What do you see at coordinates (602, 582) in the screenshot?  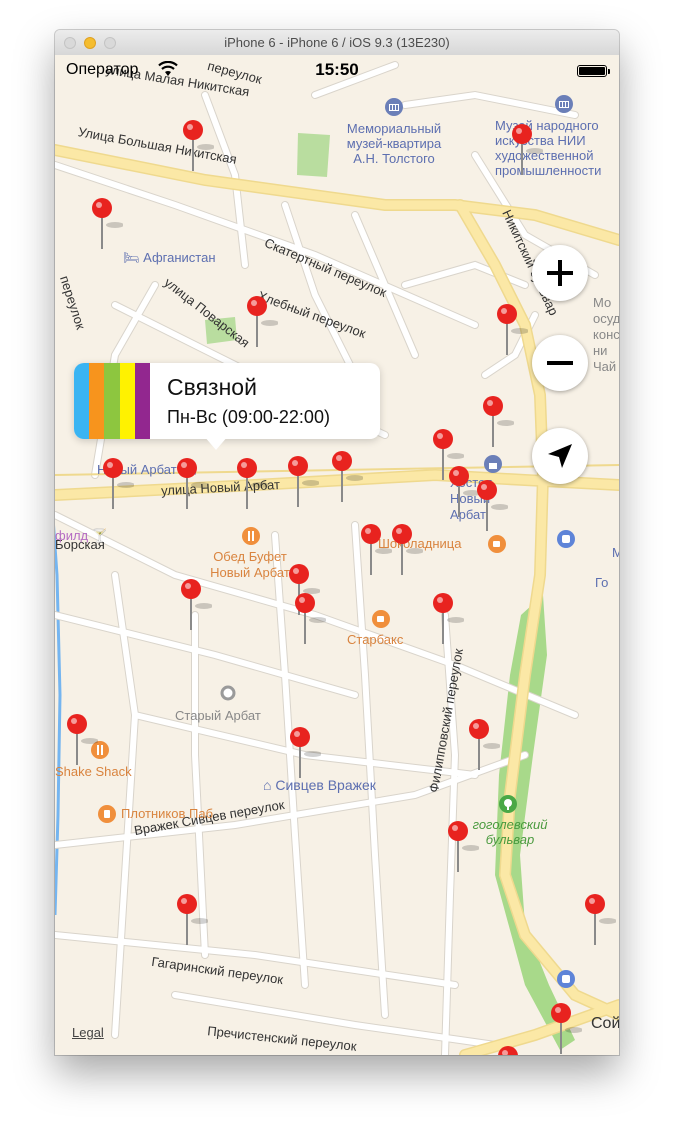 I see `edge-label: Го` at bounding box center [602, 582].